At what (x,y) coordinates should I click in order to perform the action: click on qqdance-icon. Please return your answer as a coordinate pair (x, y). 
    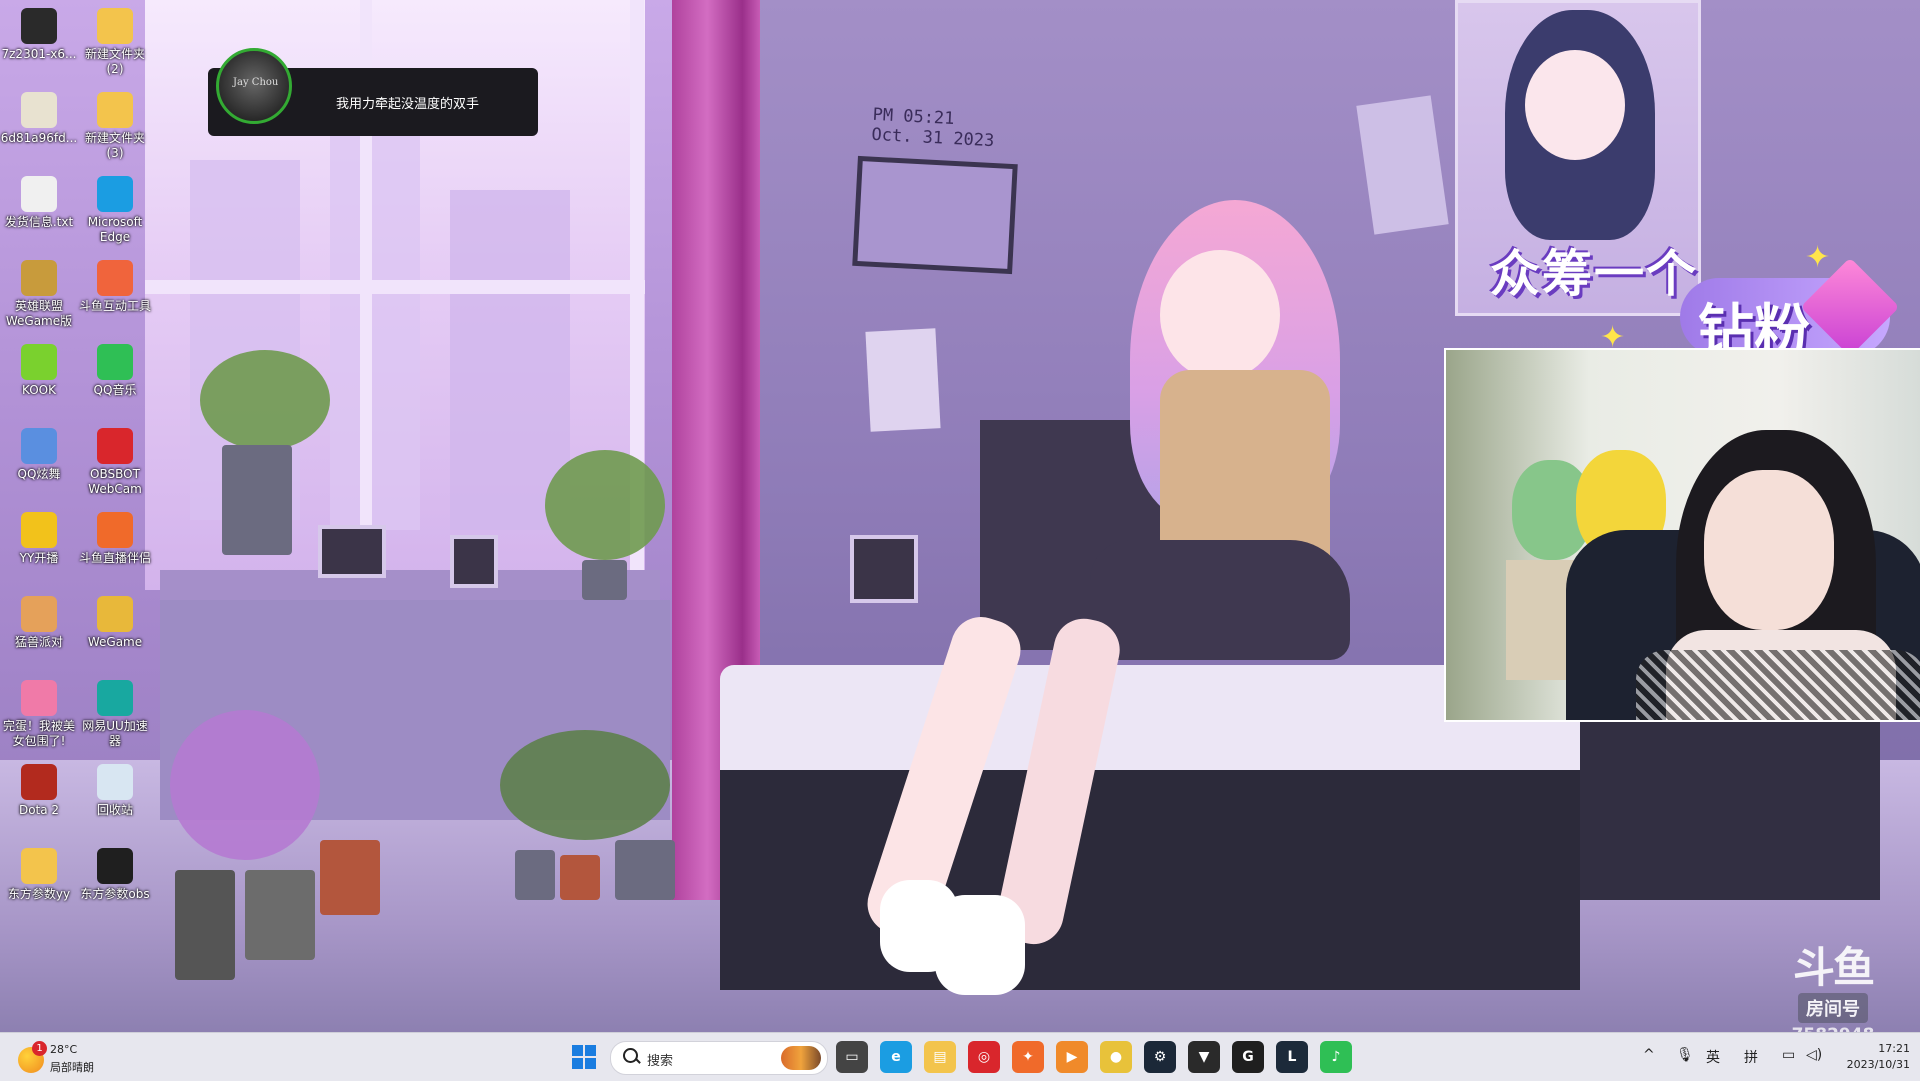
    Looking at the image, I should click on (39, 446).